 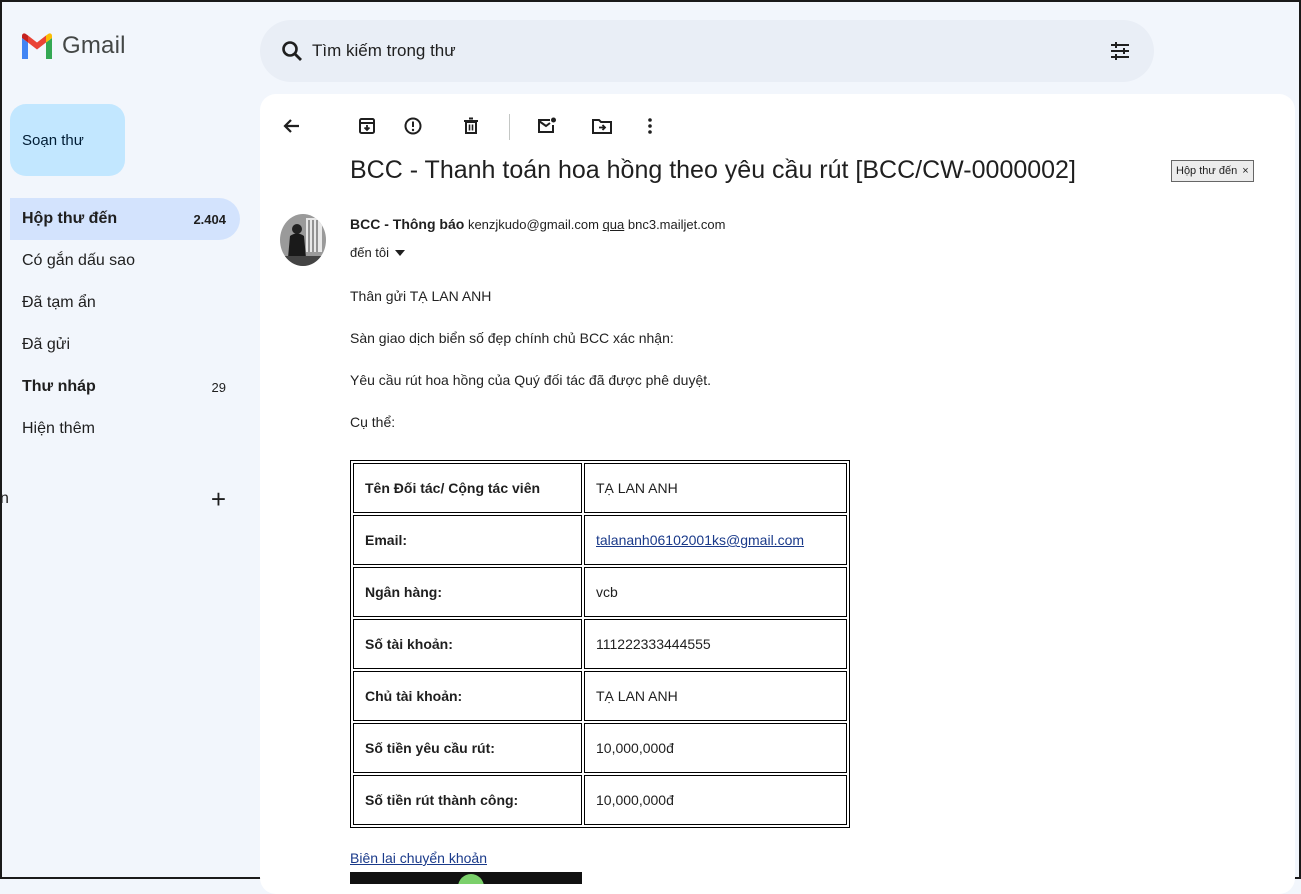 I want to click on table-row: Số tài khoản: 111222333444555, so click(x=600, y=644).